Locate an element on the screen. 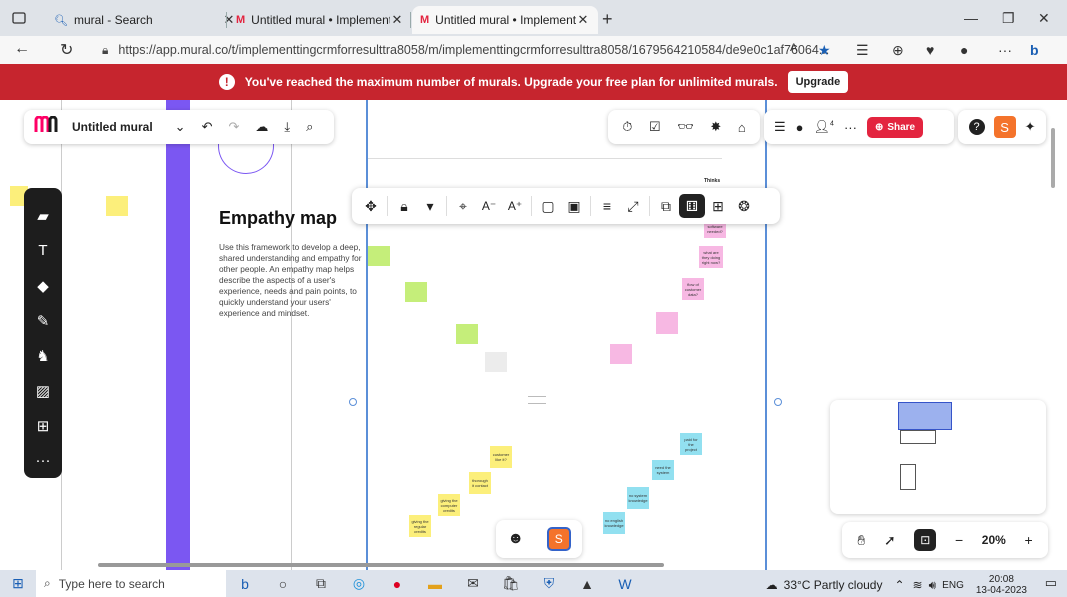  new-tab-button: + is located at coordinates (607, 19).